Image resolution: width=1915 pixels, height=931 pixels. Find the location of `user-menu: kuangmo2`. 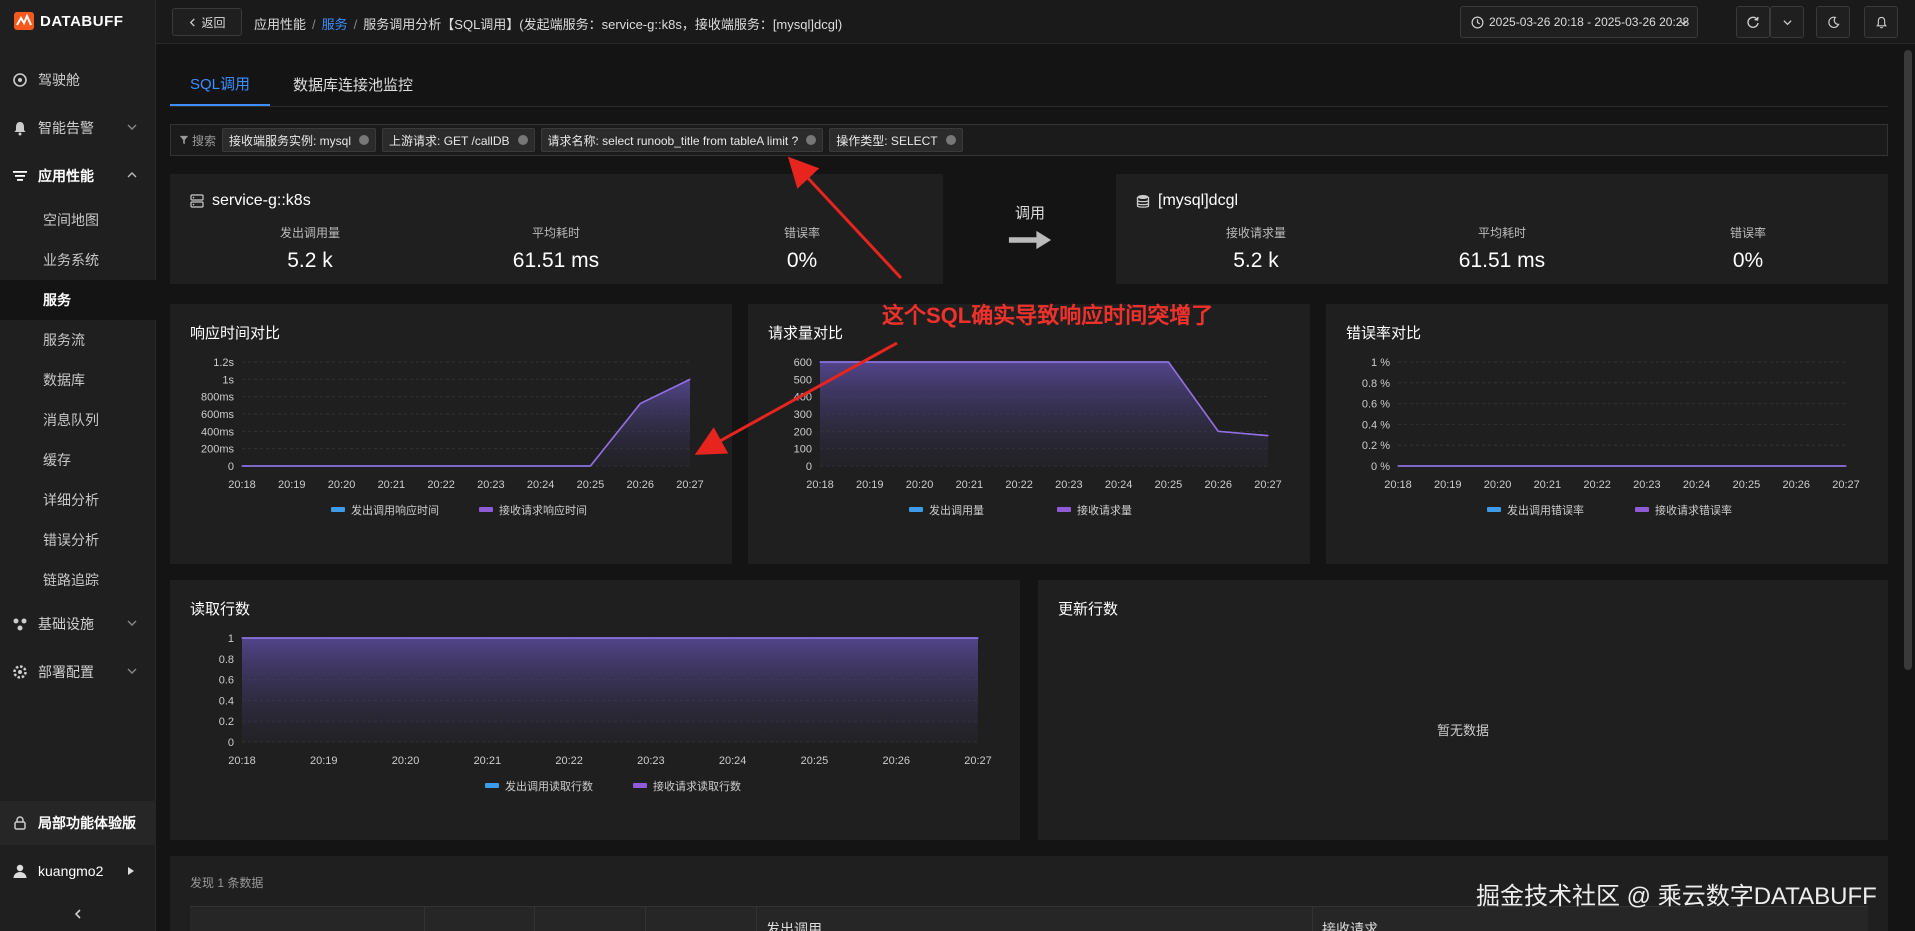

user-menu: kuangmo2 is located at coordinates (78, 871).